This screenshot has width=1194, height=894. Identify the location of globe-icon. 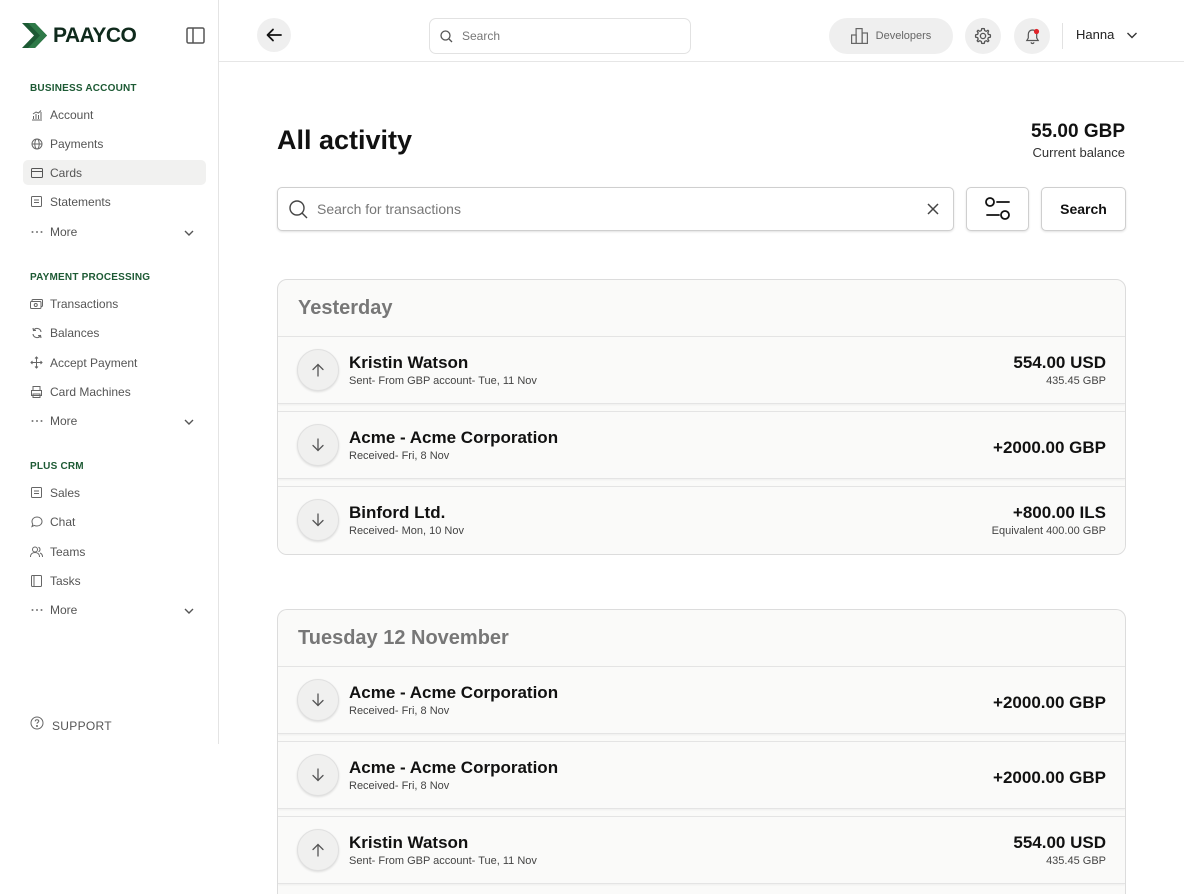
(36, 143).